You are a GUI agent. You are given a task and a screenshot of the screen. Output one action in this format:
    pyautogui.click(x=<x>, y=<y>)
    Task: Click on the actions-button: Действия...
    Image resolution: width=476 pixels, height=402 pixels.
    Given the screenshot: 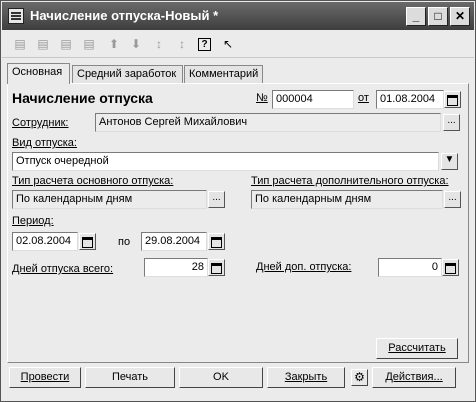 What is the action you would take?
    pyautogui.click(x=414, y=377)
    